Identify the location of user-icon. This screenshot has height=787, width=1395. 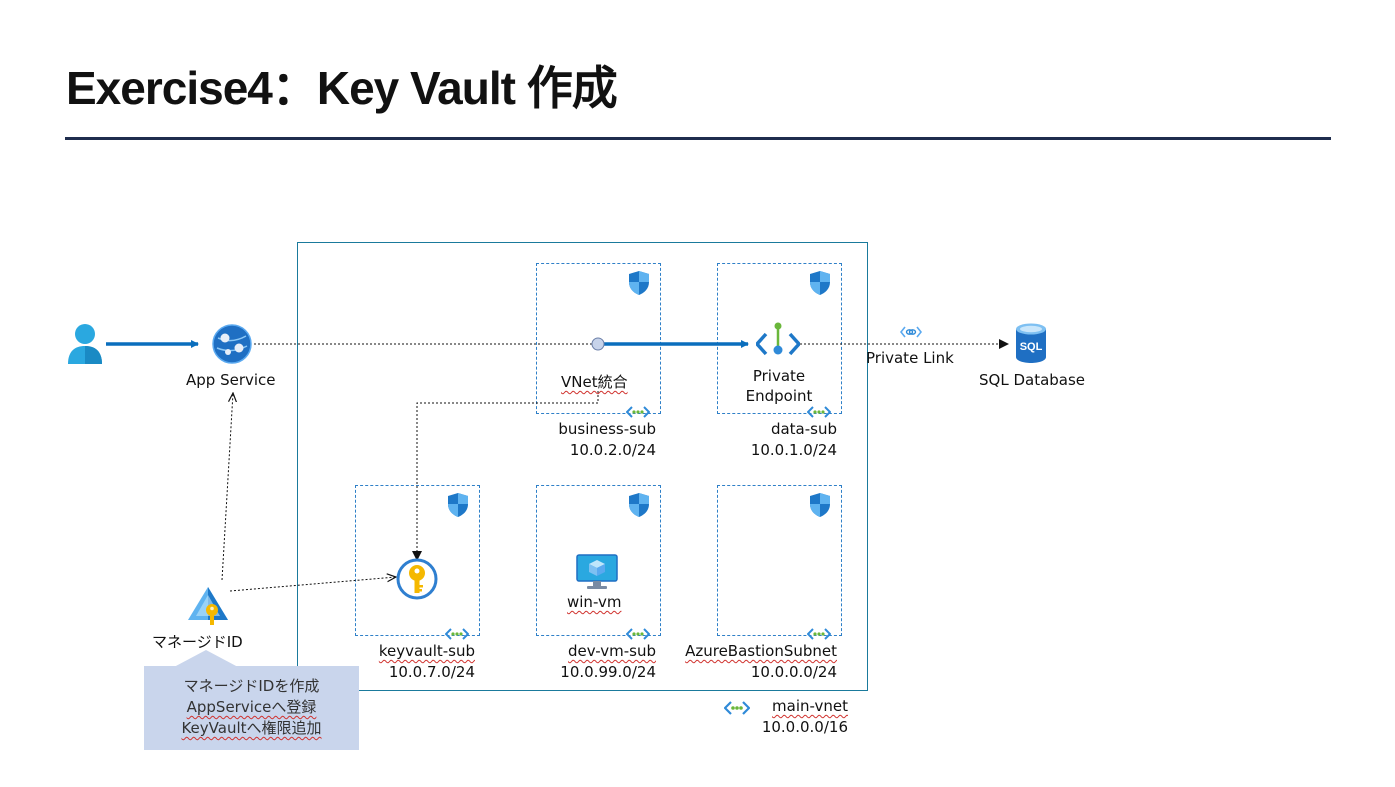
(85, 344).